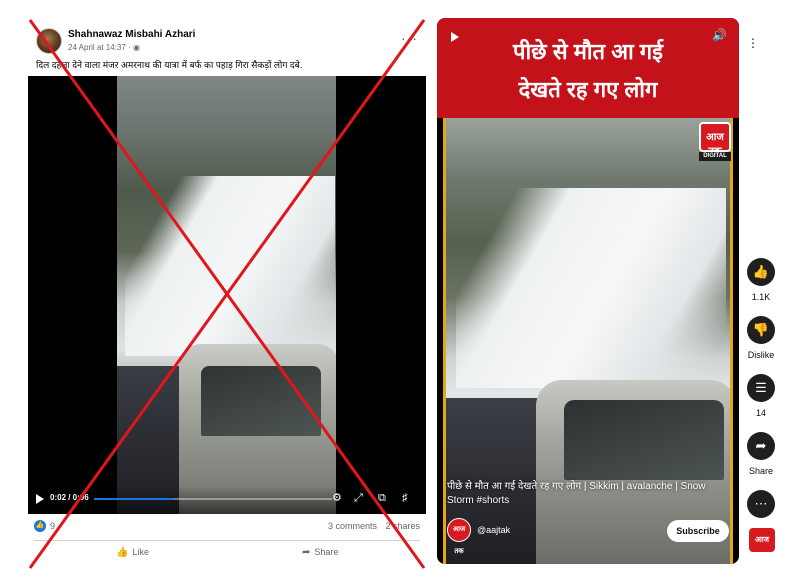 Image resolution: width=807 pixels, height=582 pixels. What do you see at coordinates (358, 498) in the screenshot?
I see `fullscreen-icon: ⤢` at bounding box center [358, 498].